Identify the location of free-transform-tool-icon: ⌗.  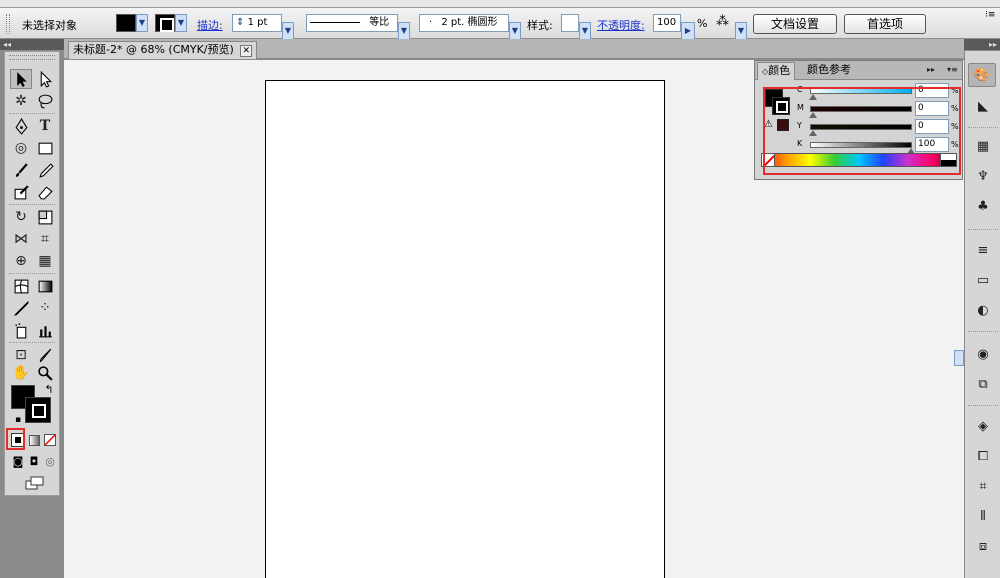
(45, 239).